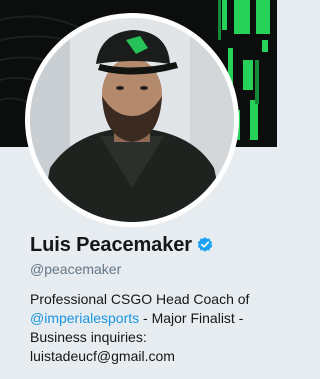 The height and width of the screenshot is (379, 320). I want to click on display-name: Luis Peacemaker, so click(111, 245).